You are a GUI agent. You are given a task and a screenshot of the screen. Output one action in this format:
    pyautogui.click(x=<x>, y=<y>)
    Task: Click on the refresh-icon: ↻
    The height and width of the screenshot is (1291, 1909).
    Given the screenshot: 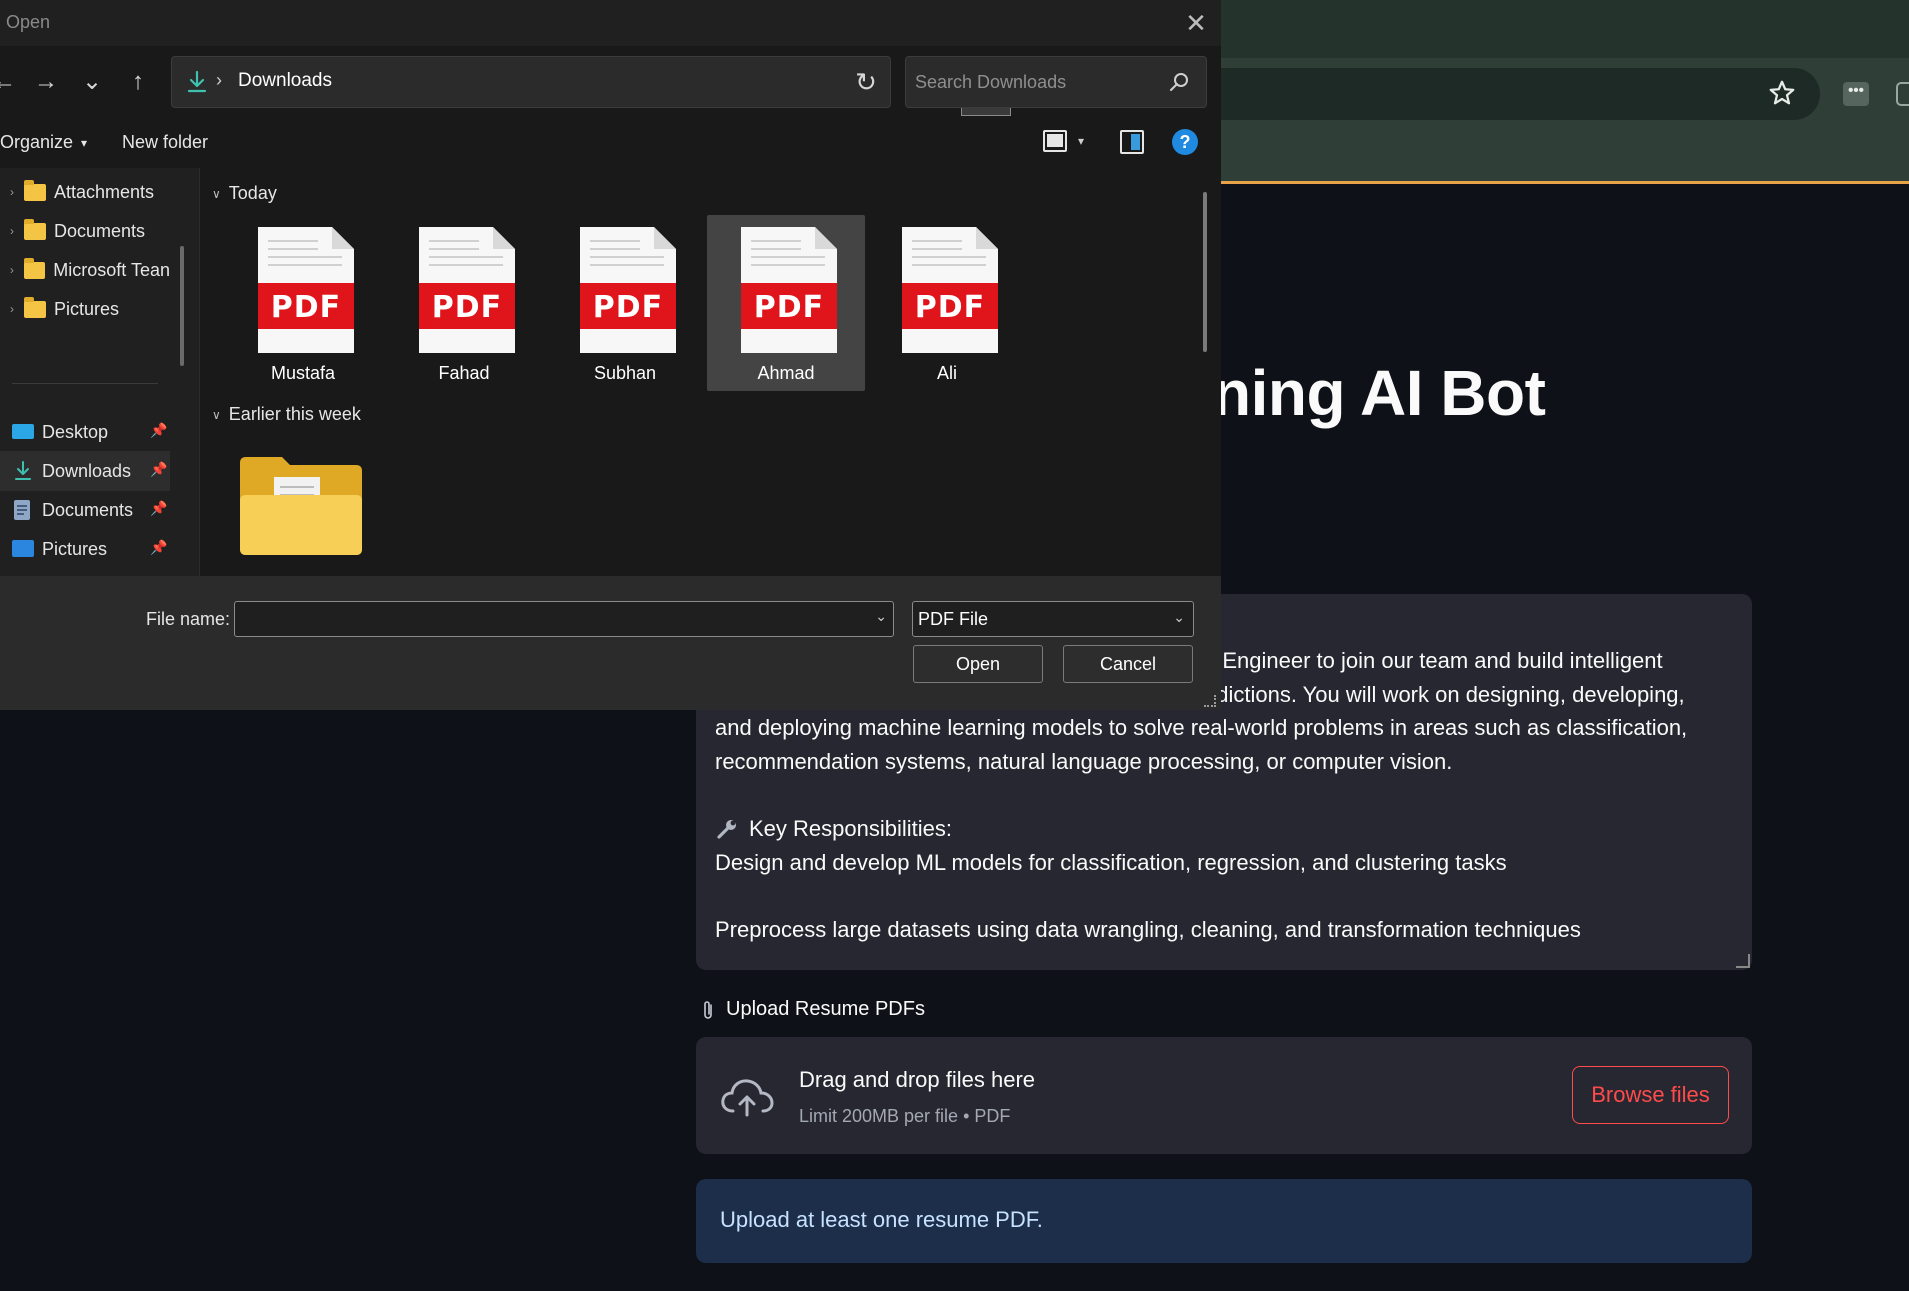 What is the action you would take?
    pyautogui.click(x=866, y=82)
    